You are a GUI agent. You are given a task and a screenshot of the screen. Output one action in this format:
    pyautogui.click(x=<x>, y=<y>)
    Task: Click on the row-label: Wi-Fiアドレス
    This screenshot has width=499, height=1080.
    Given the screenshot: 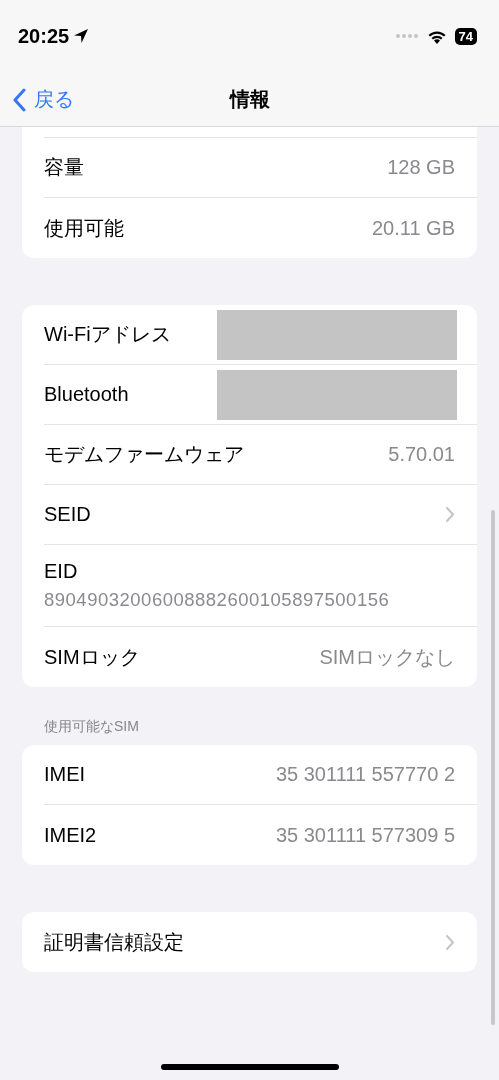 What is the action you would take?
    pyautogui.click(x=107, y=334)
    